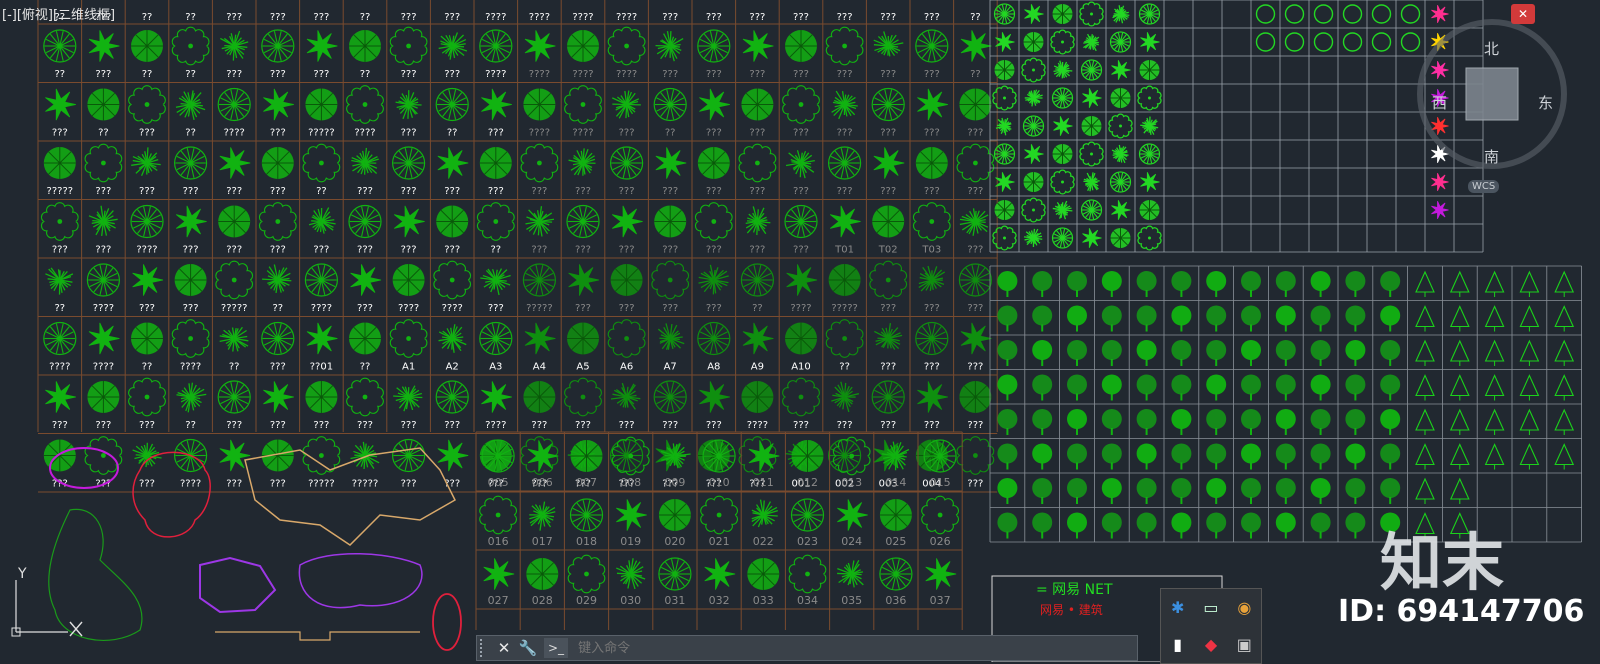 The width and height of the screenshot is (1600, 664). I want to click on settings-icon: 🔧, so click(528, 648).